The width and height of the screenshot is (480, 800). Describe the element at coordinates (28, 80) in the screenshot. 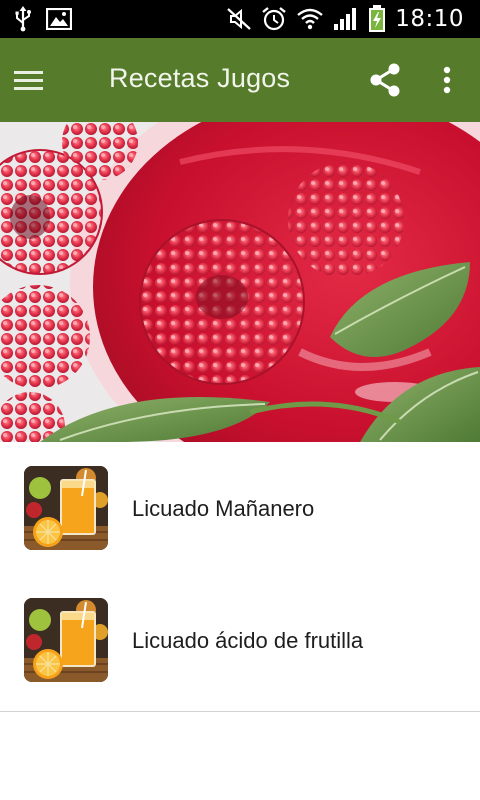

I see `hamburger-menu-icon` at that location.